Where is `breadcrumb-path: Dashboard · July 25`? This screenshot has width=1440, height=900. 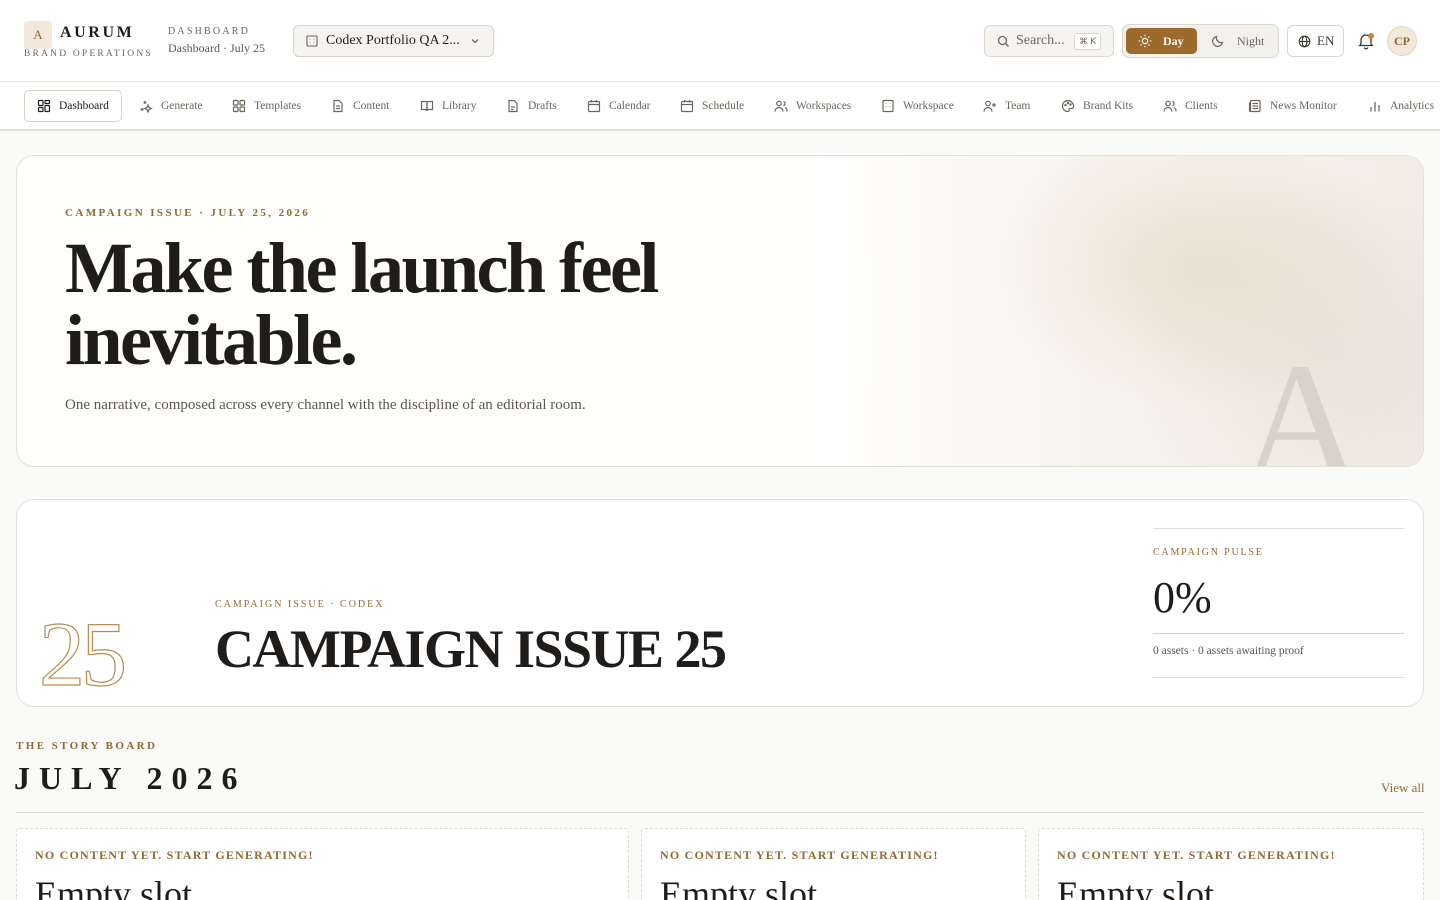 breadcrumb-path: Dashboard · July 25 is located at coordinates (216, 48).